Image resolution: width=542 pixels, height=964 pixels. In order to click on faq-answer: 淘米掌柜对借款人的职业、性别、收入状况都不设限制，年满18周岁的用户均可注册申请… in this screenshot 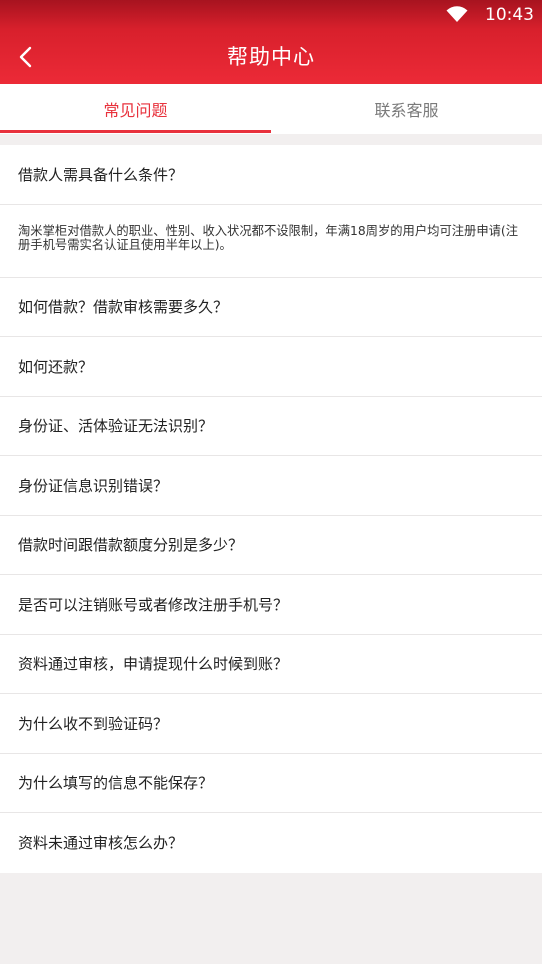, I will do `click(271, 241)`.